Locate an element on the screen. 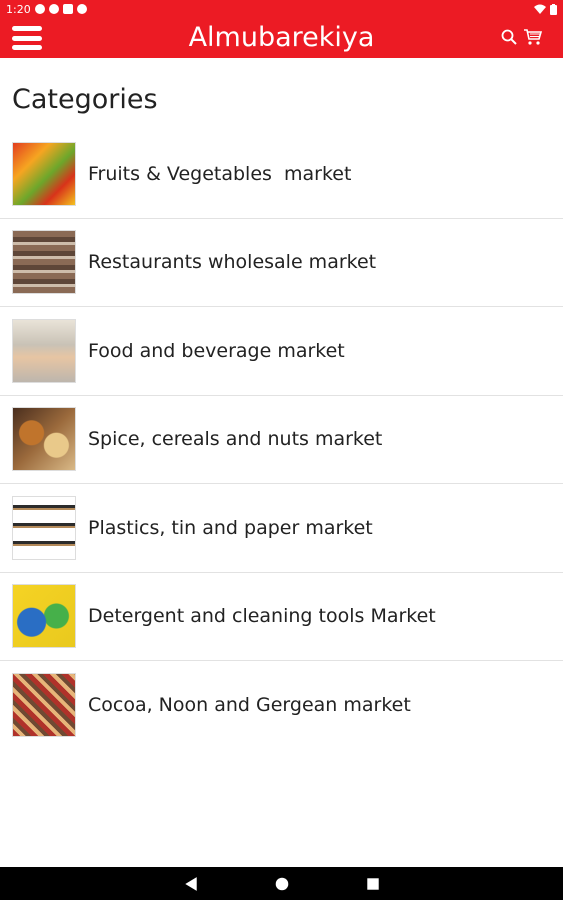 This screenshot has width=563, height=900. list-item: Detergent and cleaning tools Market is located at coordinates (281, 617).